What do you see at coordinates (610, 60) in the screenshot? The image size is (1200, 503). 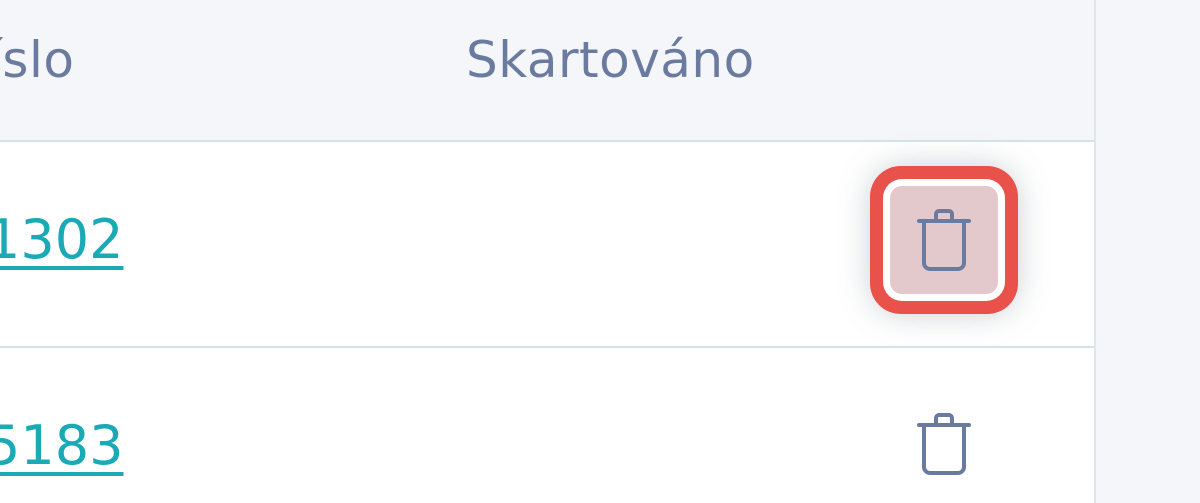 I see `column-header-skartovano: Skartováno` at bounding box center [610, 60].